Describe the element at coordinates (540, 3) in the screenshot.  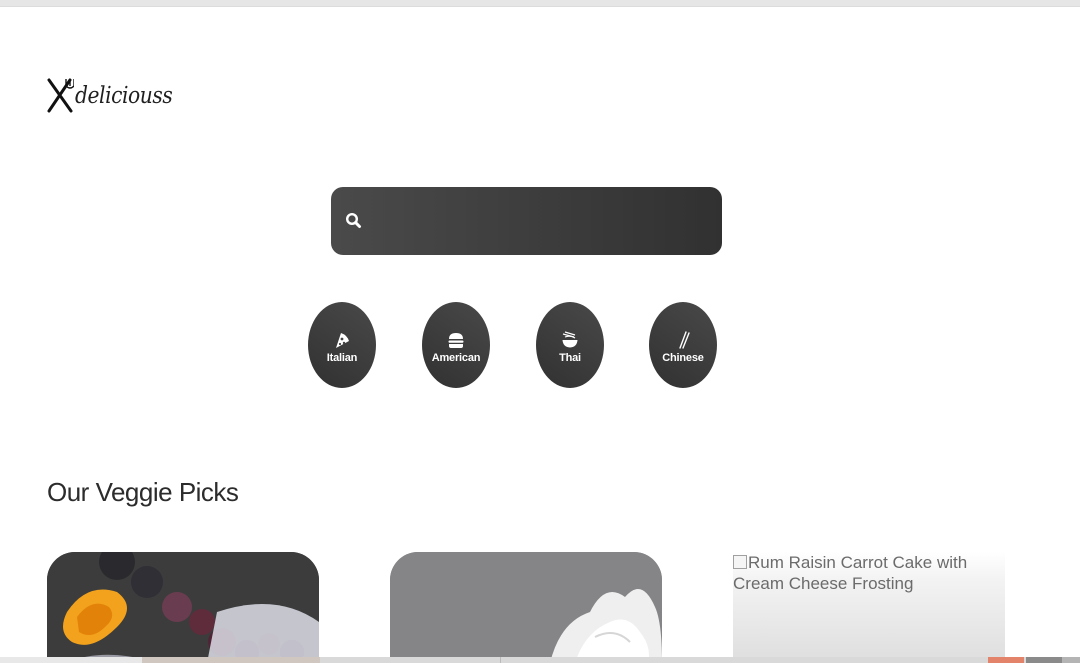
I see `browser-top-border` at that location.